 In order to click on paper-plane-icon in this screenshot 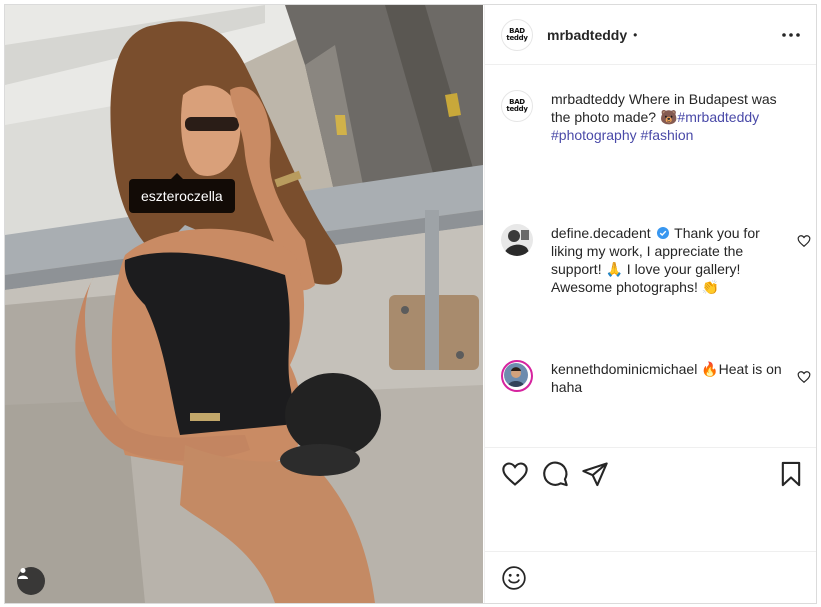, I will do `click(595, 474)`.